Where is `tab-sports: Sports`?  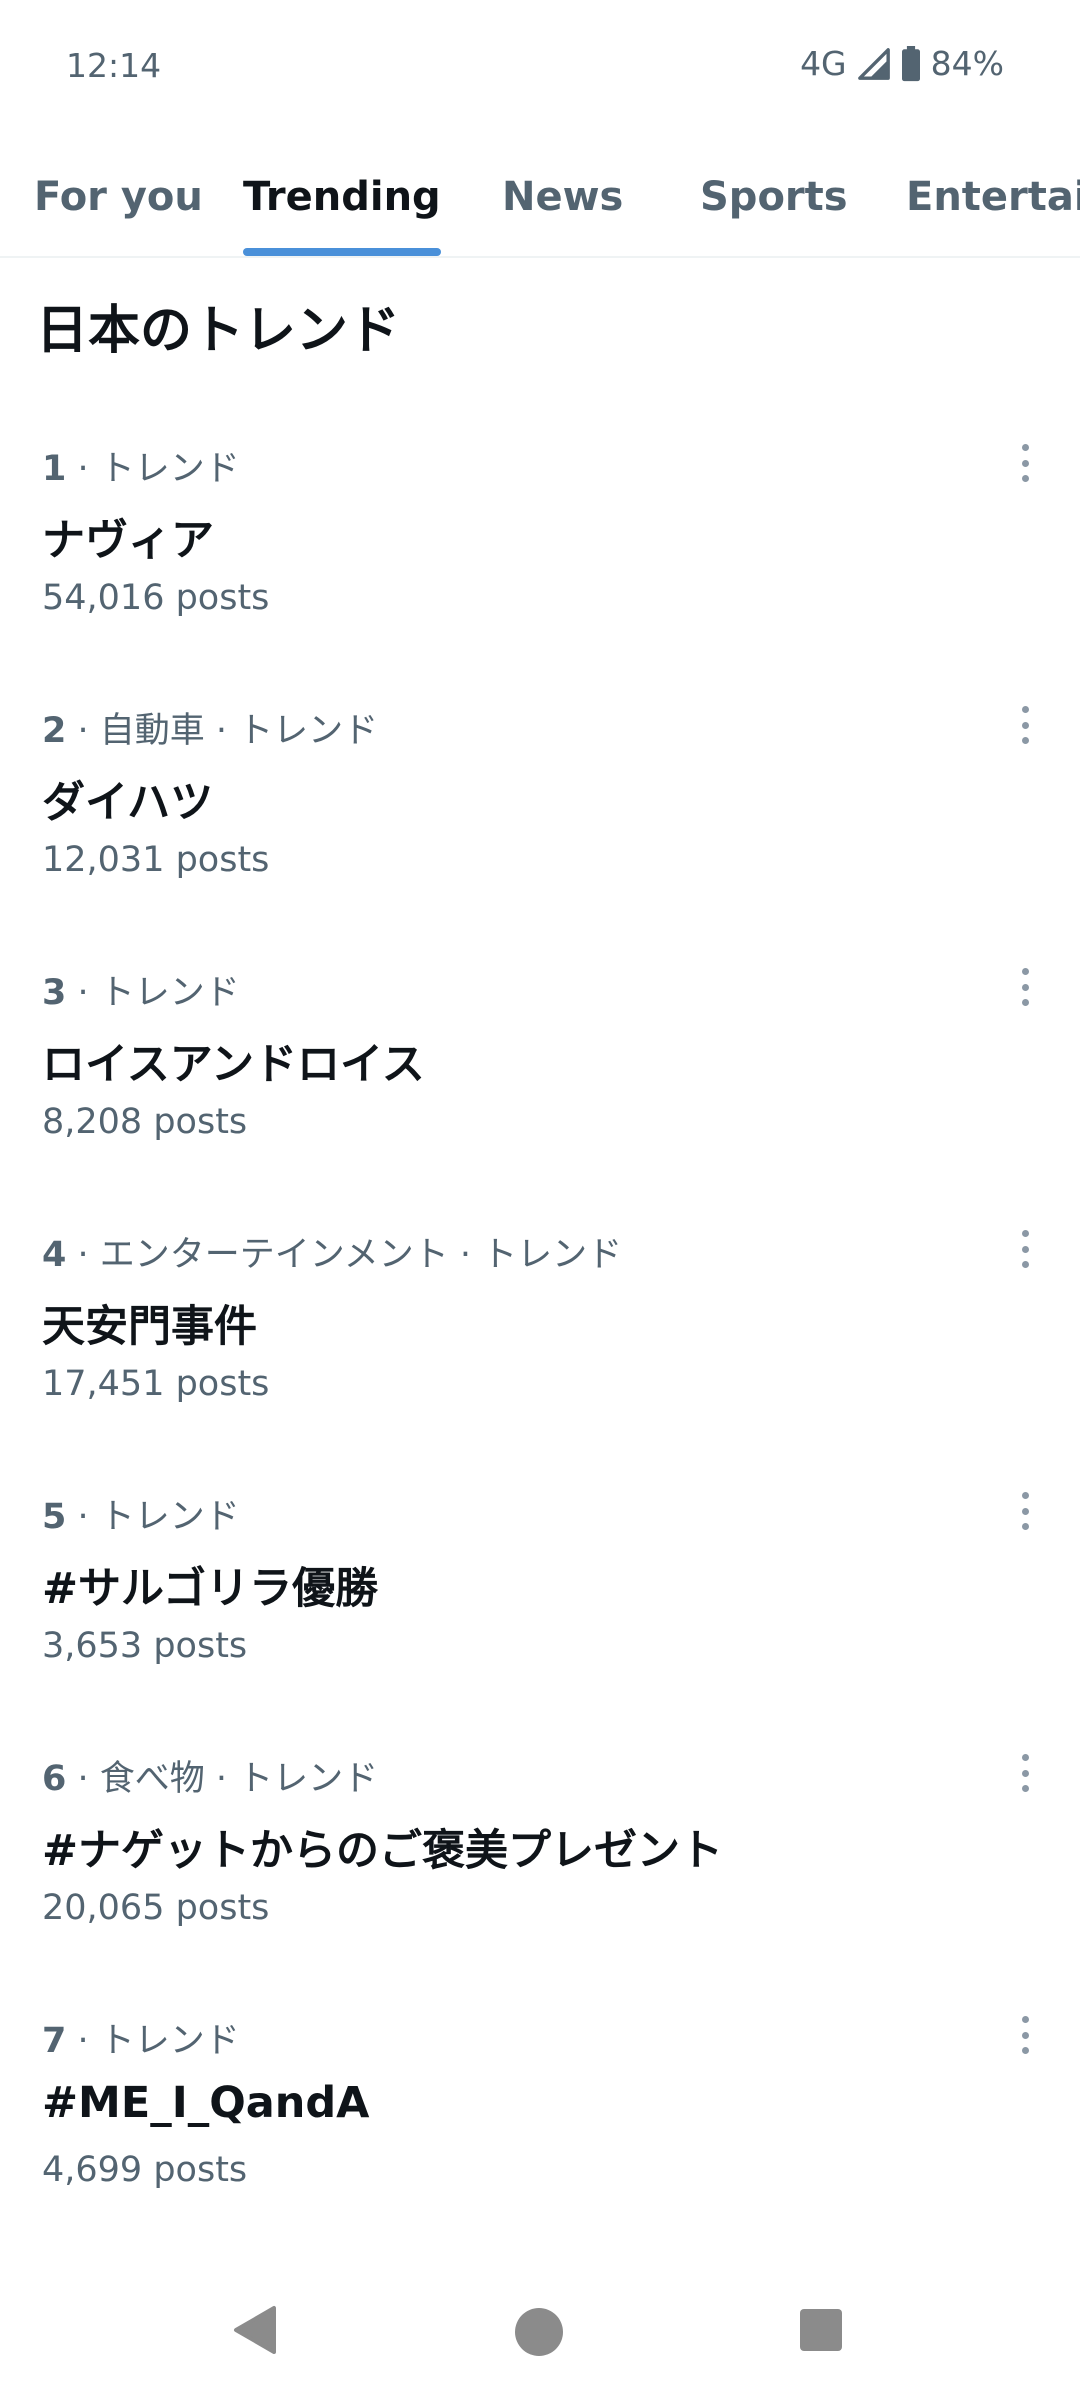
tab-sports: Sports is located at coordinates (774, 203).